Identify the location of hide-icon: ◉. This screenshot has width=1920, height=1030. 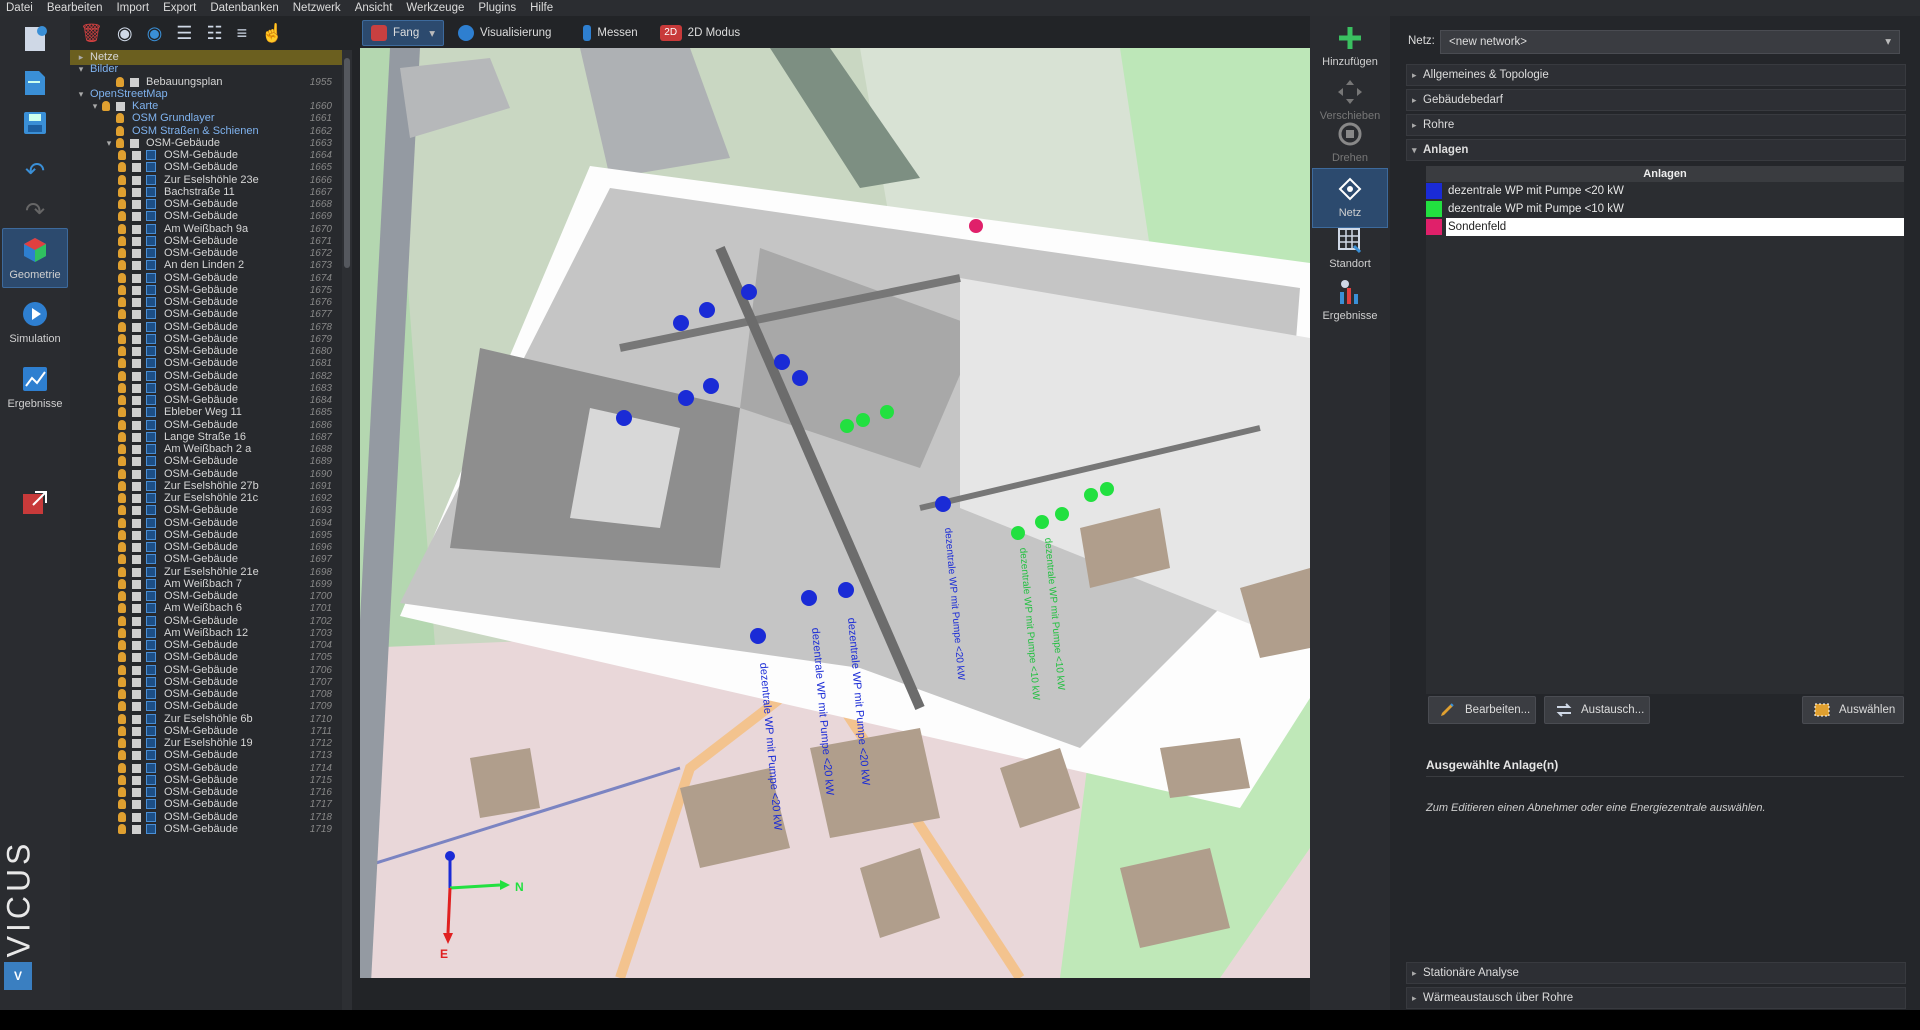
(125, 33).